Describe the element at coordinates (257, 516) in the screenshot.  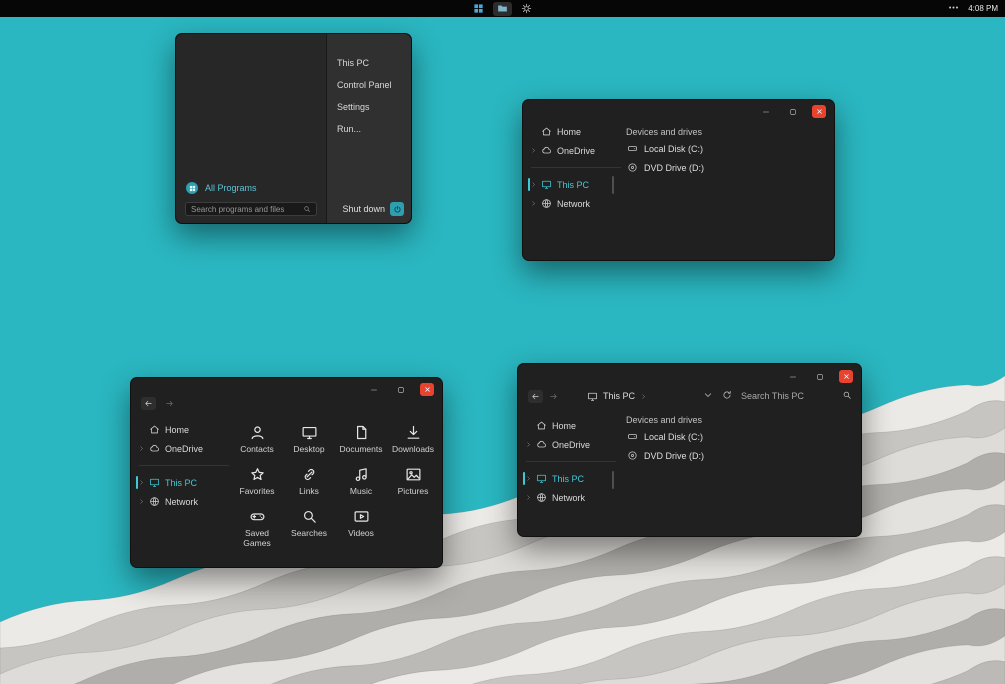
I see `saved-games-icon` at that location.